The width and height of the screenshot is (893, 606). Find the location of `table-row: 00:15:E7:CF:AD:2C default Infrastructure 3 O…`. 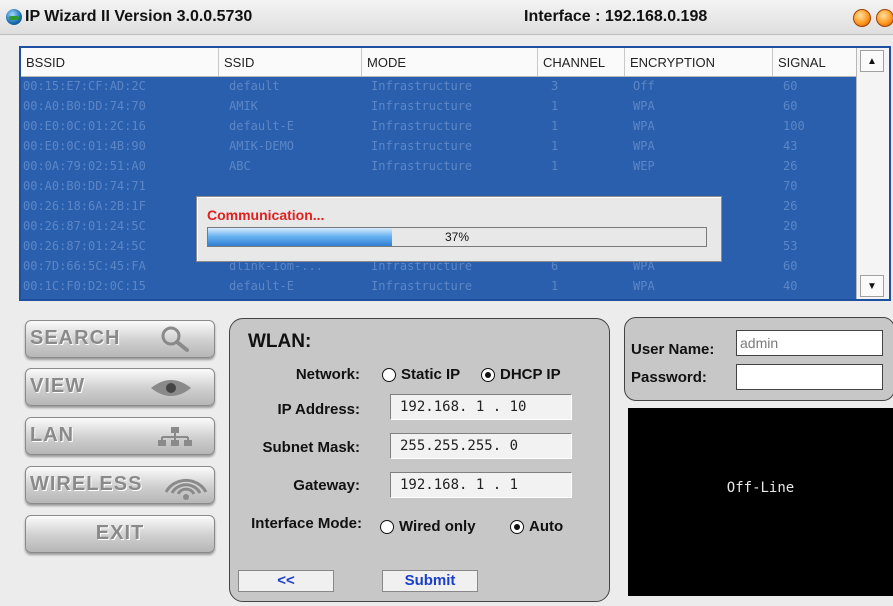

table-row: 00:15:E7:CF:AD:2C default Infrastructure 3 O… is located at coordinates (439, 87).